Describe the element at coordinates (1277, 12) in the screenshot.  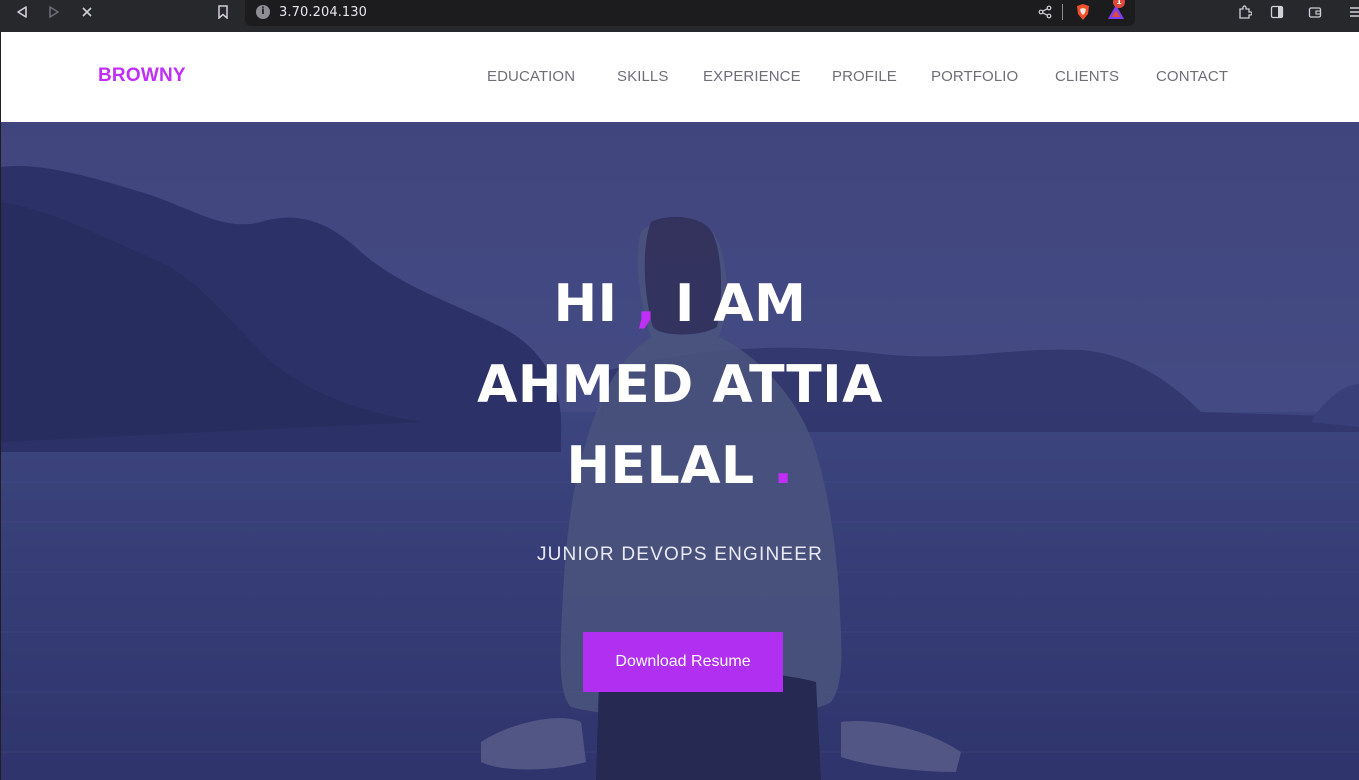
I see `sidebar-icon` at that location.